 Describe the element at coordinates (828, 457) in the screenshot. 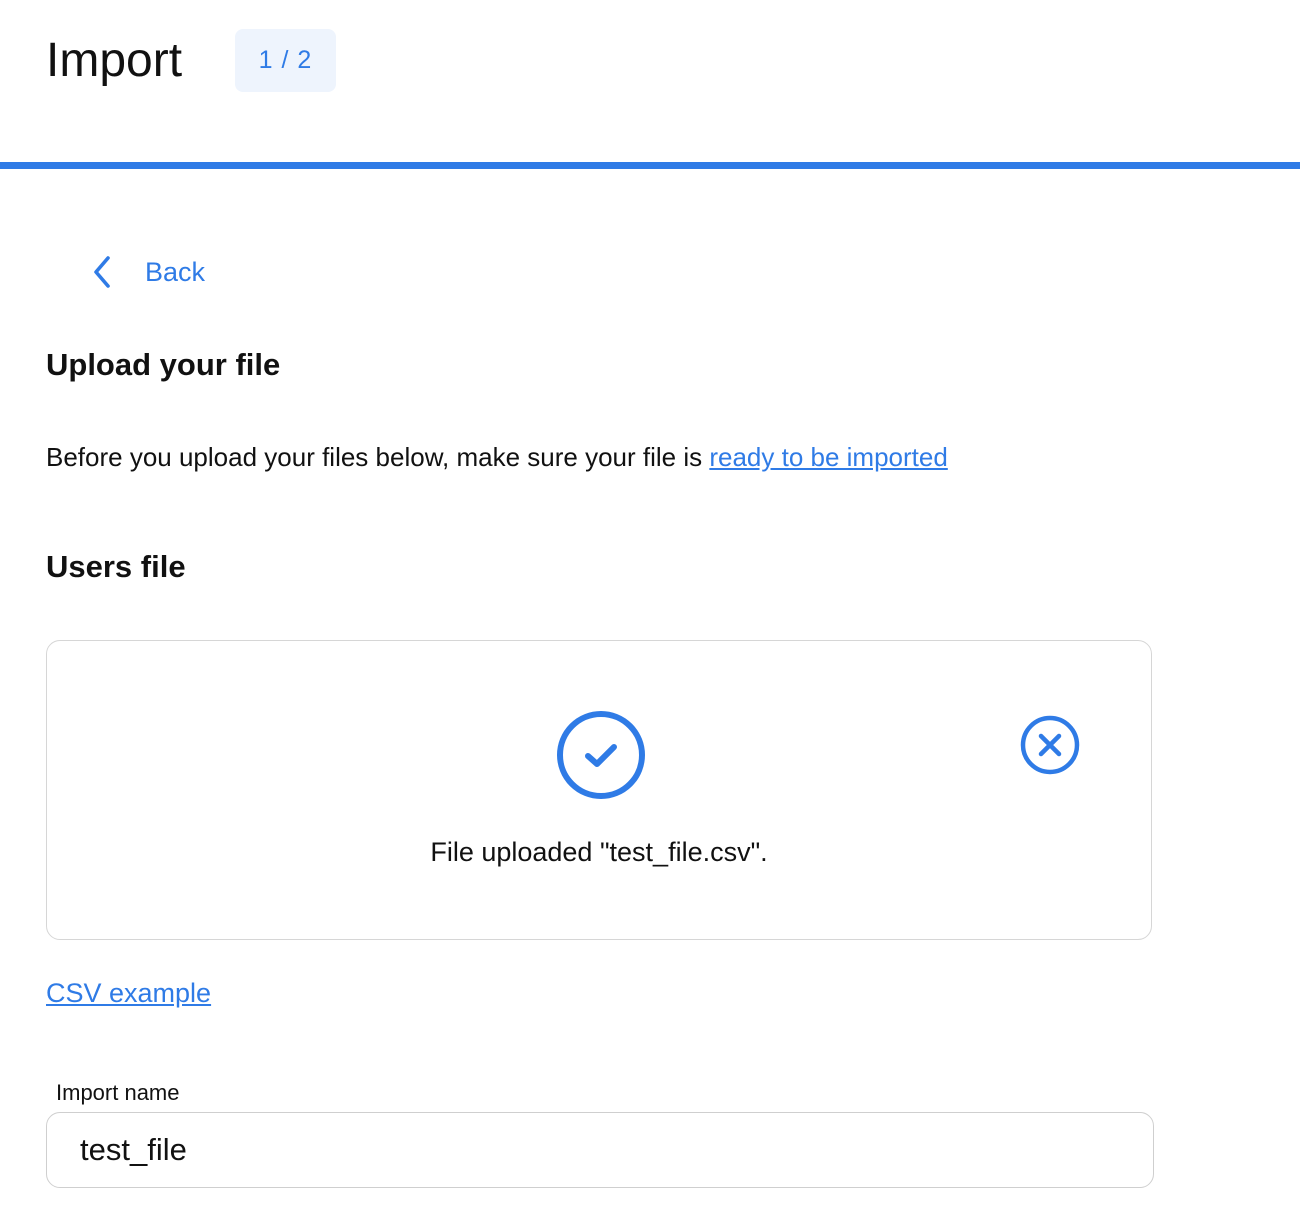

I see `ready-to-import-link: ready to be imported` at that location.